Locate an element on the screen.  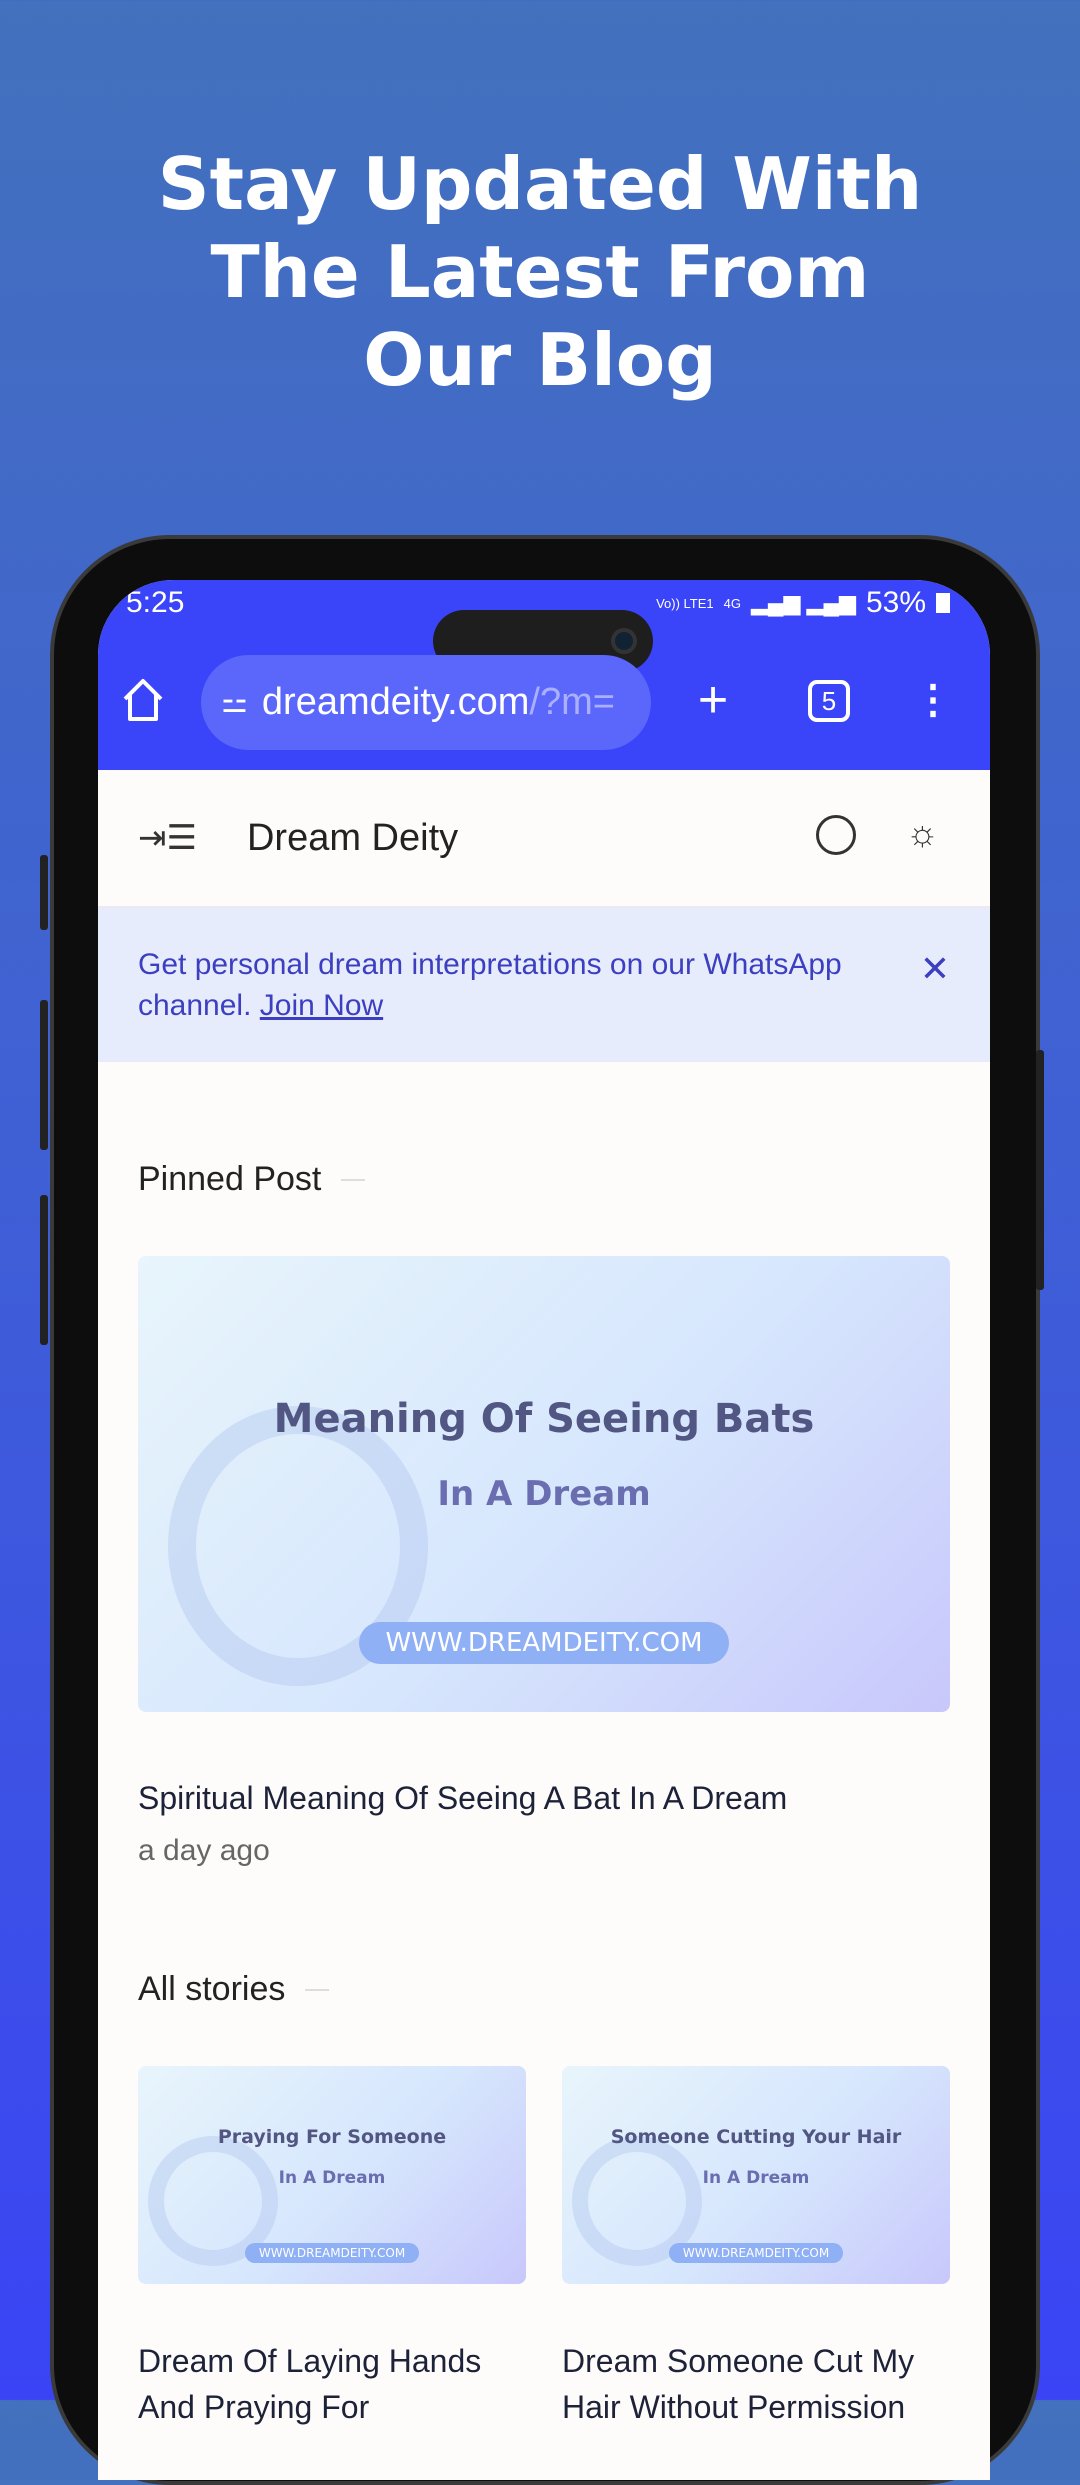
new-tab-icon: + is located at coordinates (713, 700).